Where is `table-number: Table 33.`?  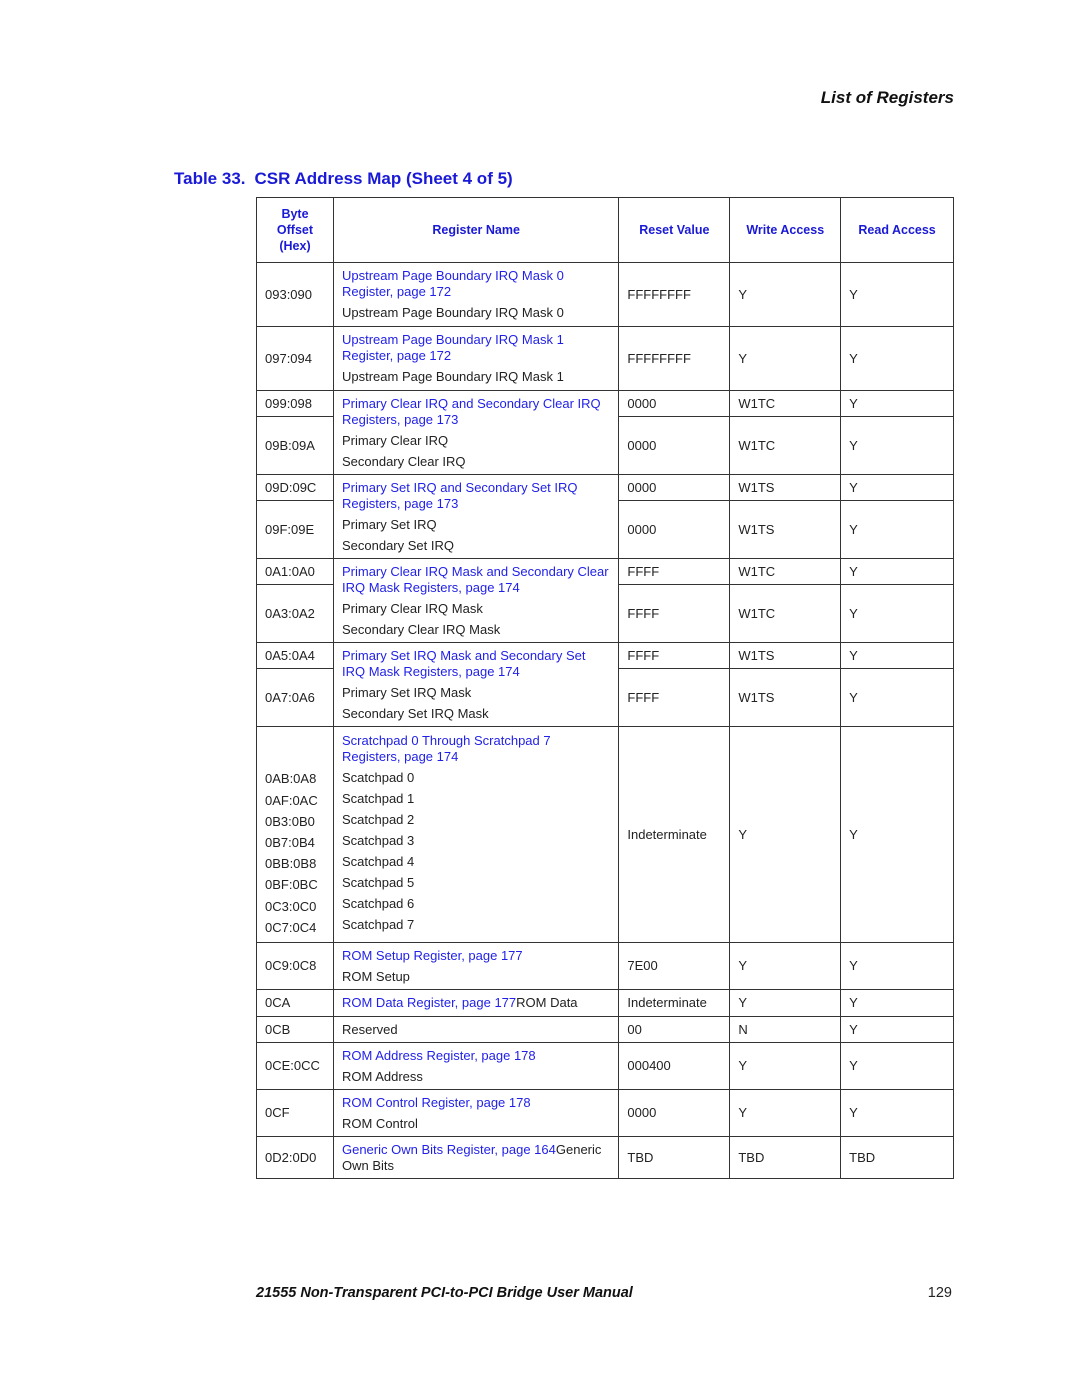 table-number: Table 33. is located at coordinates (210, 178).